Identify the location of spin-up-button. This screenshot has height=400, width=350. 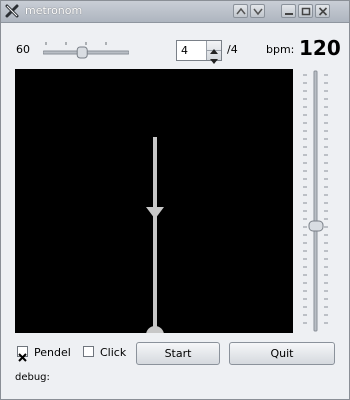
(214, 47).